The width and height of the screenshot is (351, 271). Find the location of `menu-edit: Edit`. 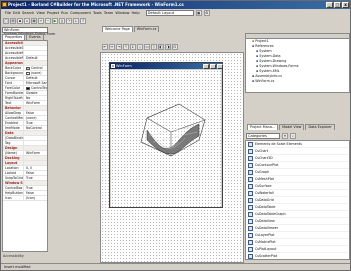

menu-edit: Edit is located at coordinates (16, 13).